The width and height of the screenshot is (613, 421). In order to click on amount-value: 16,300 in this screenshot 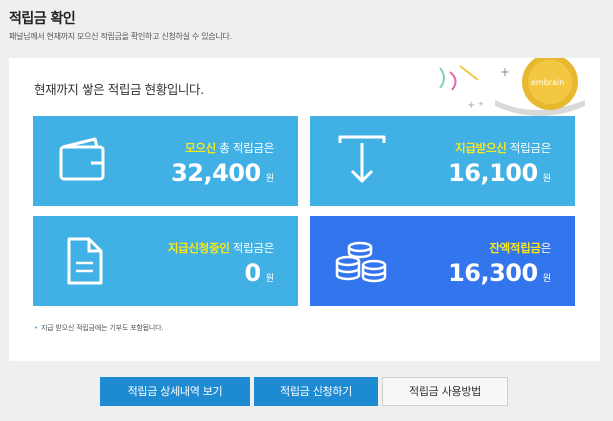, I will do `click(493, 273)`.